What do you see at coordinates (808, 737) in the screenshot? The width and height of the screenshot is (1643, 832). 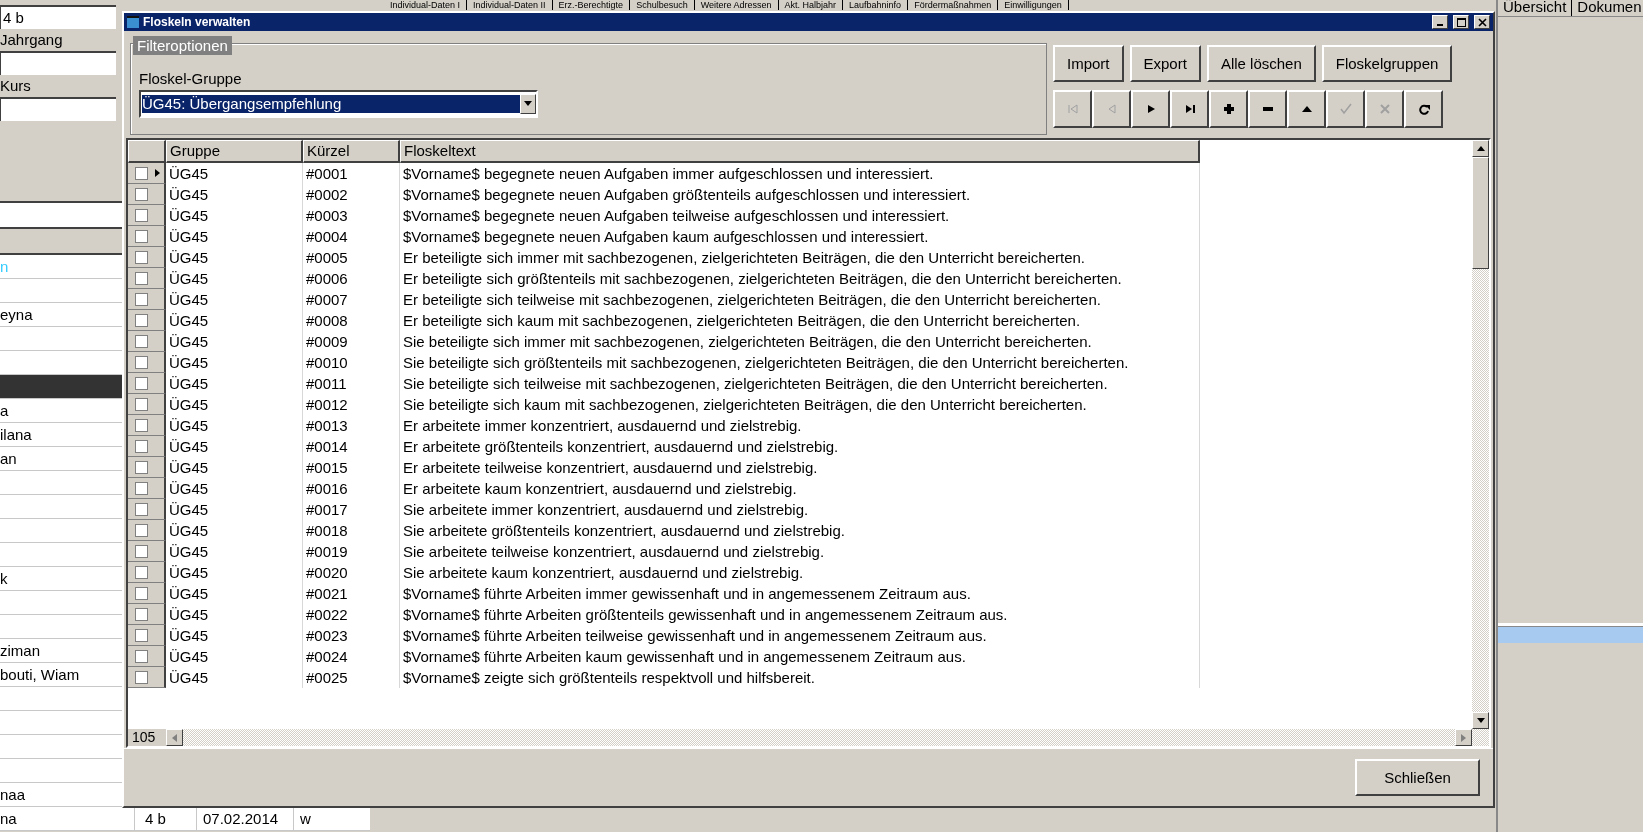 I see `horizontal-scrollbar: 105` at bounding box center [808, 737].